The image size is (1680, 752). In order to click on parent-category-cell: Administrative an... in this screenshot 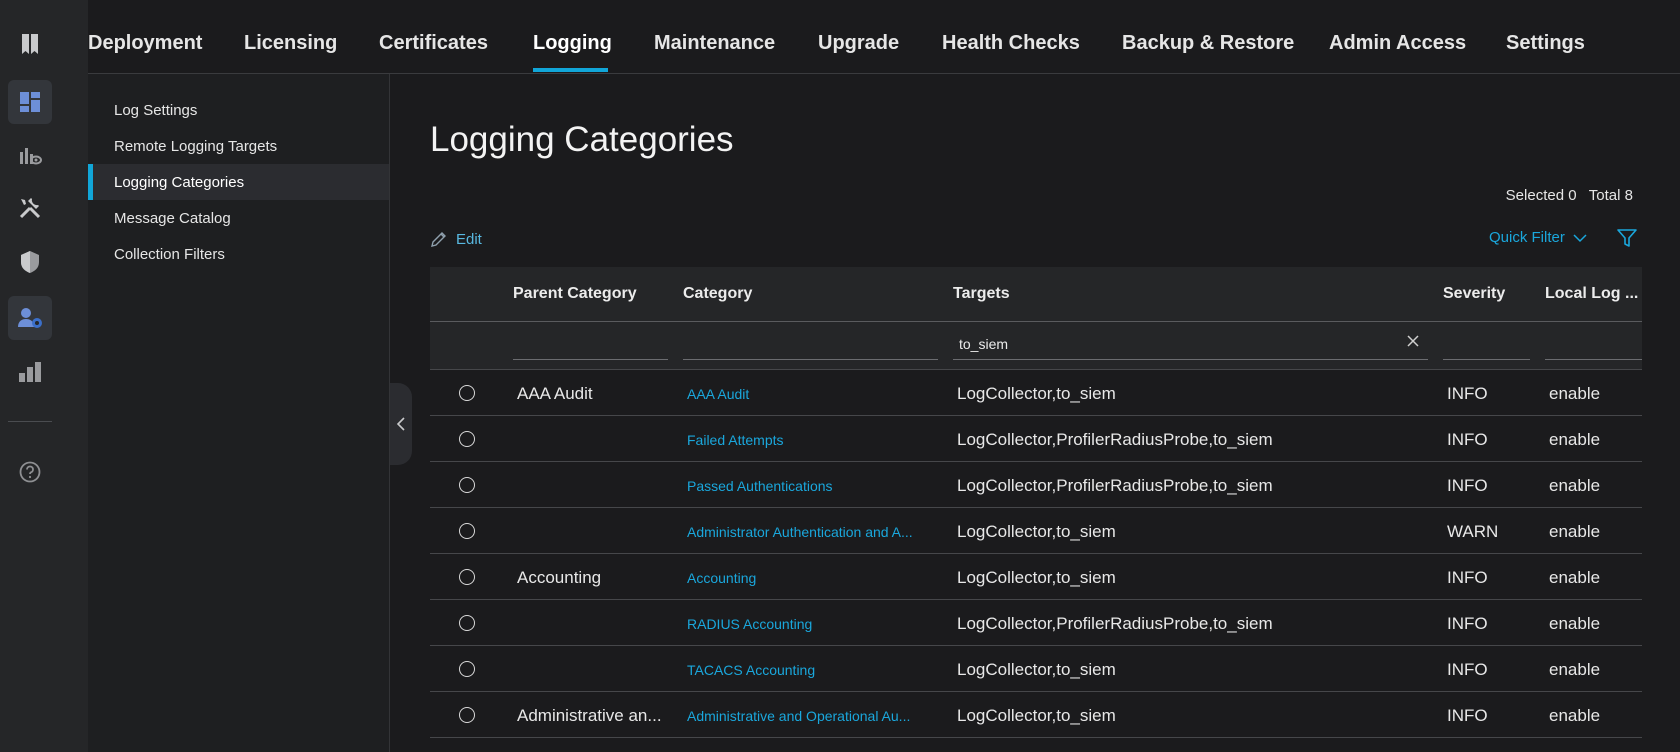, I will do `click(589, 715)`.